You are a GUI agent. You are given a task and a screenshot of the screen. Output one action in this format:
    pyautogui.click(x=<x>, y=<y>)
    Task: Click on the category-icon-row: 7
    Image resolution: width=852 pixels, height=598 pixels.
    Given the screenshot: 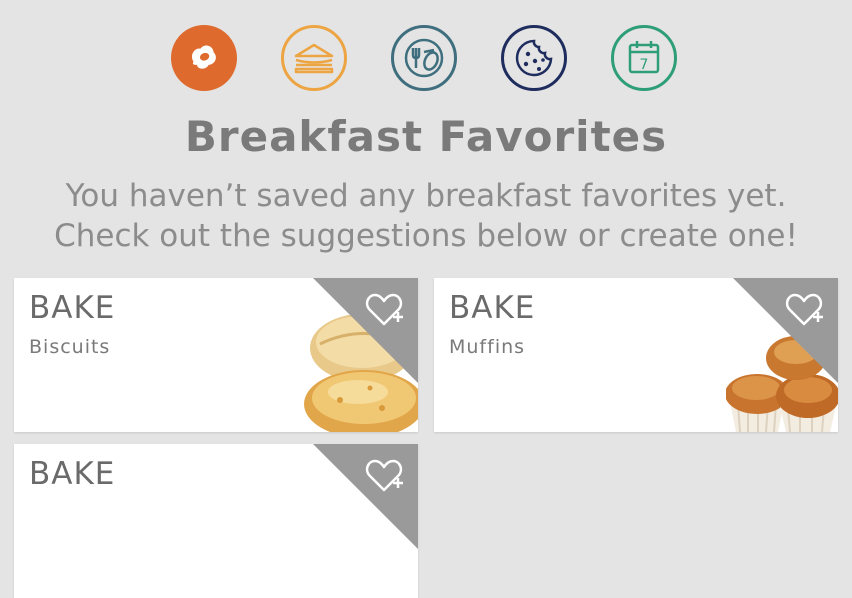 What is the action you would take?
    pyautogui.click(x=426, y=61)
    